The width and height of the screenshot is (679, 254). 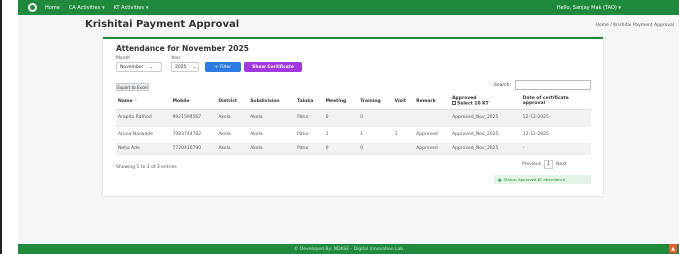 What do you see at coordinates (32, 7) in the screenshot?
I see `logo-icon` at bounding box center [32, 7].